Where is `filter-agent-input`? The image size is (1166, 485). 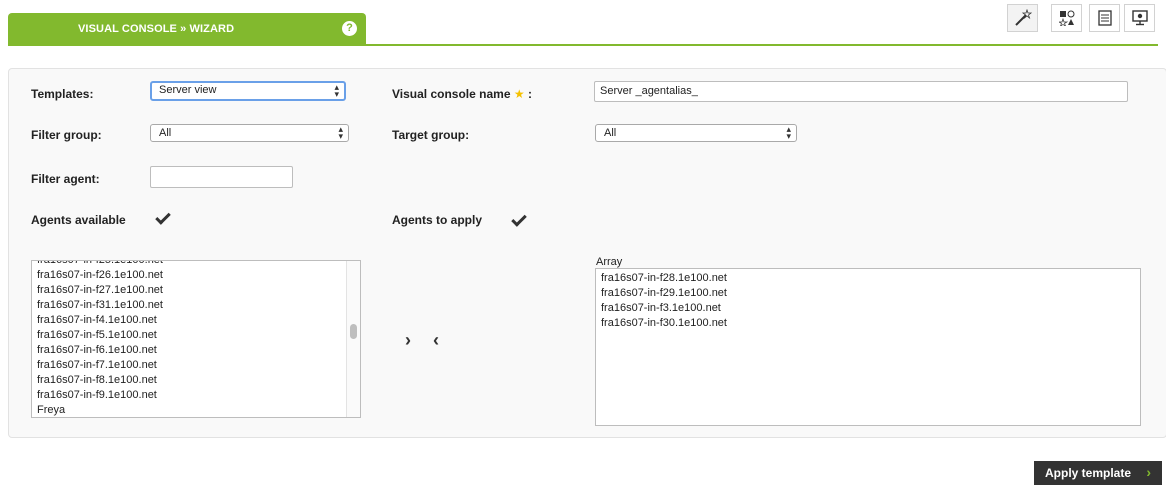 filter-agent-input is located at coordinates (221, 177).